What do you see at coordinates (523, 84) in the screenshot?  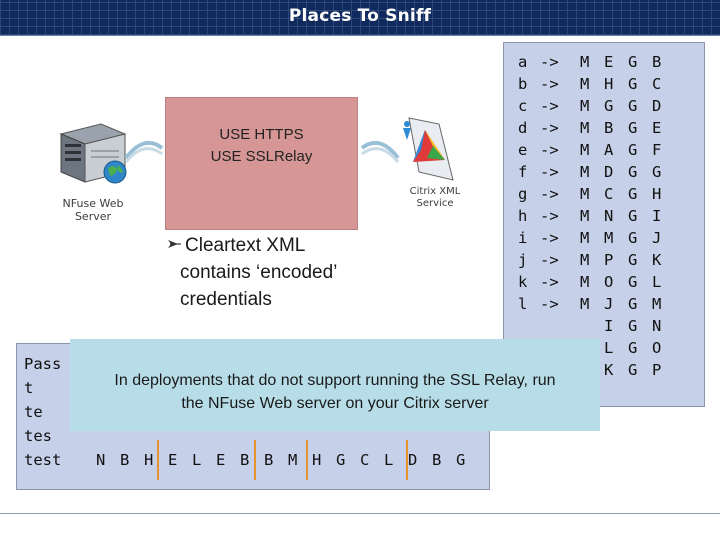 I see `map-letter: b` at bounding box center [523, 84].